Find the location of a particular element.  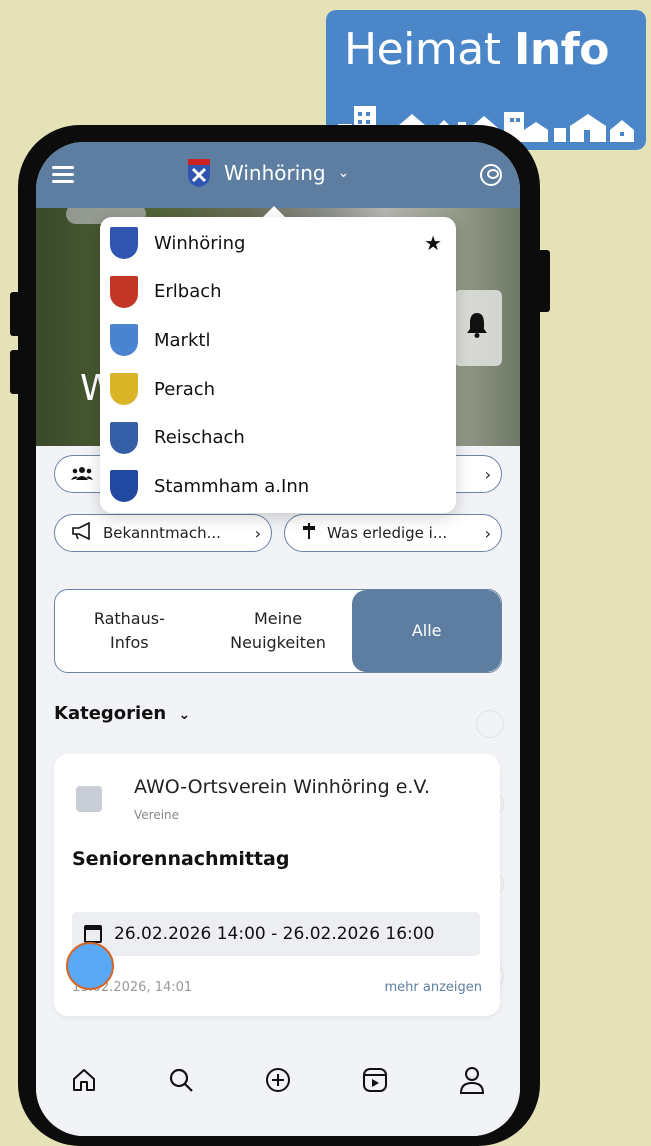

logo-text-regular: Heimat is located at coordinates (422, 49).